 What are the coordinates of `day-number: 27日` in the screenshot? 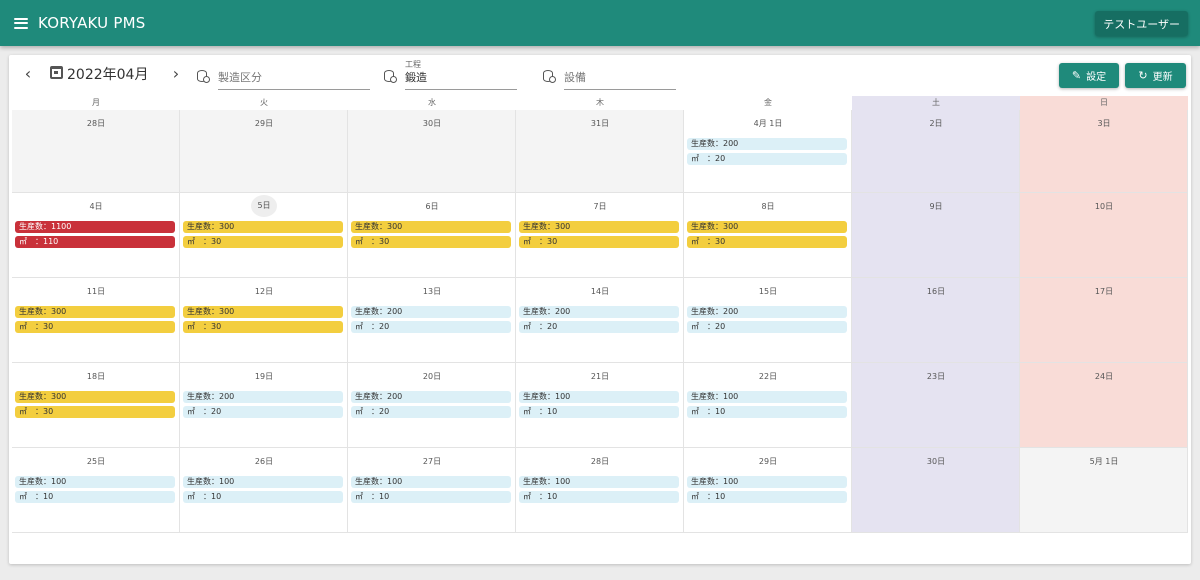 It's located at (432, 461).